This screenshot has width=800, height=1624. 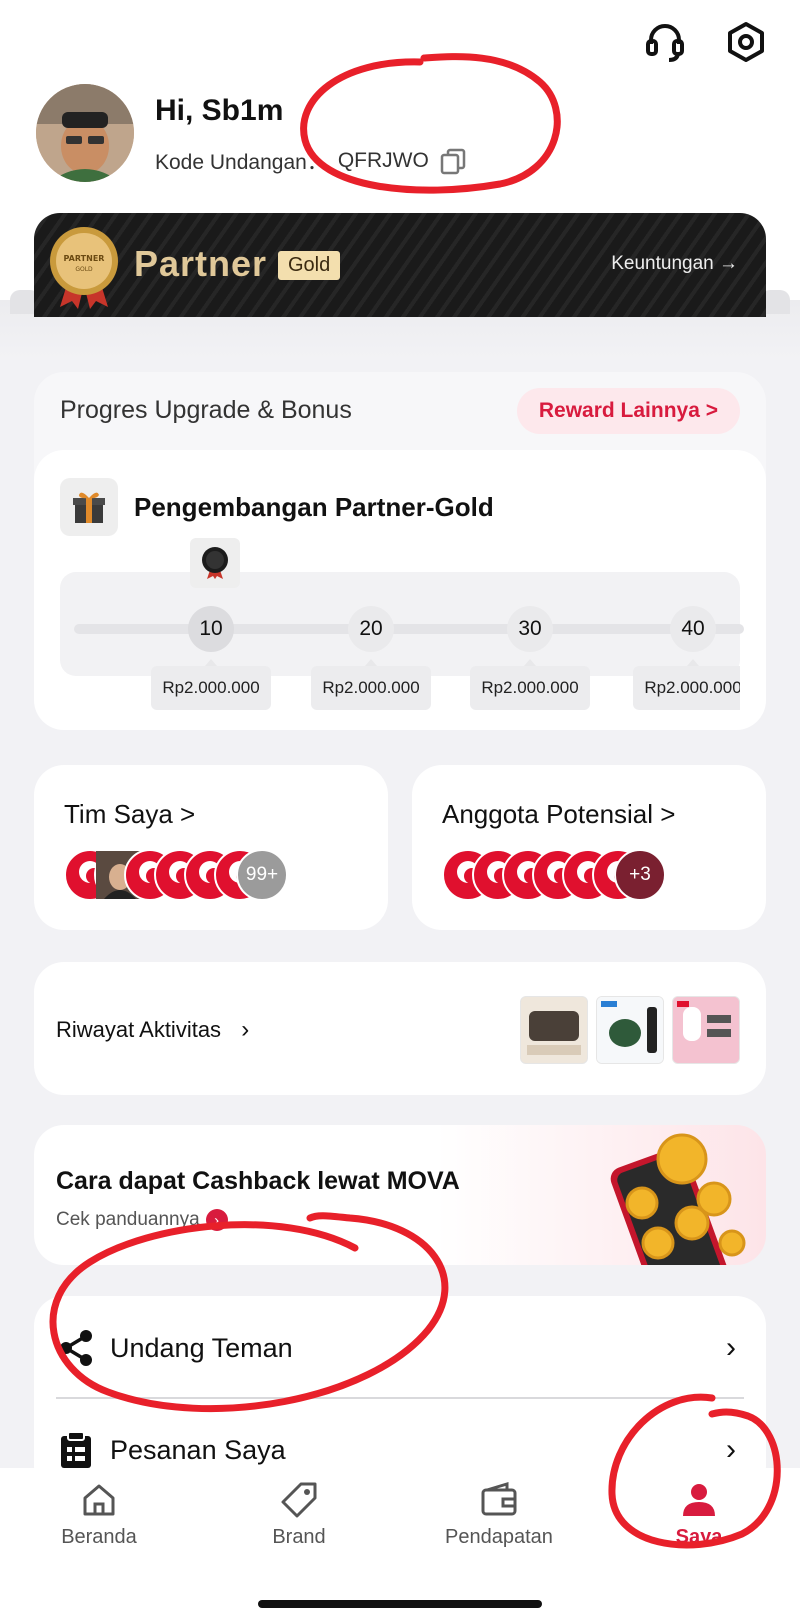 I want to click on tab-profile: Saya, so click(x=699, y=1513).